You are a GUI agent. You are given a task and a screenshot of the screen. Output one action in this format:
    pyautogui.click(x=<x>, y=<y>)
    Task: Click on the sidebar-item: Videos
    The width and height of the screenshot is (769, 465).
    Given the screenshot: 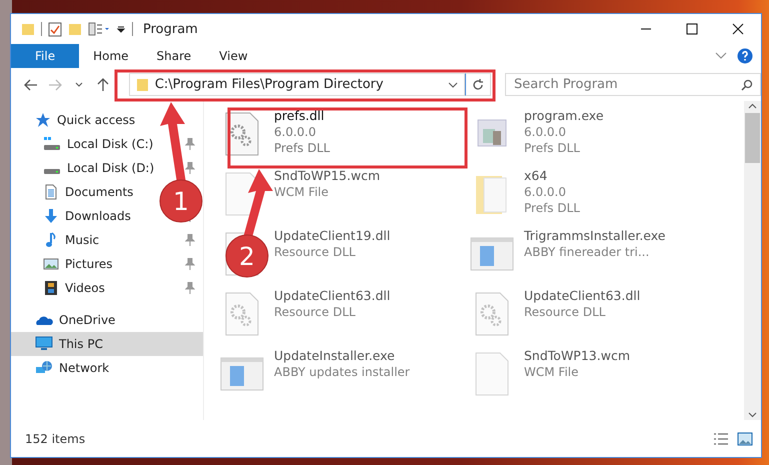 What is the action you would take?
    pyautogui.click(x=85, y=288)
    